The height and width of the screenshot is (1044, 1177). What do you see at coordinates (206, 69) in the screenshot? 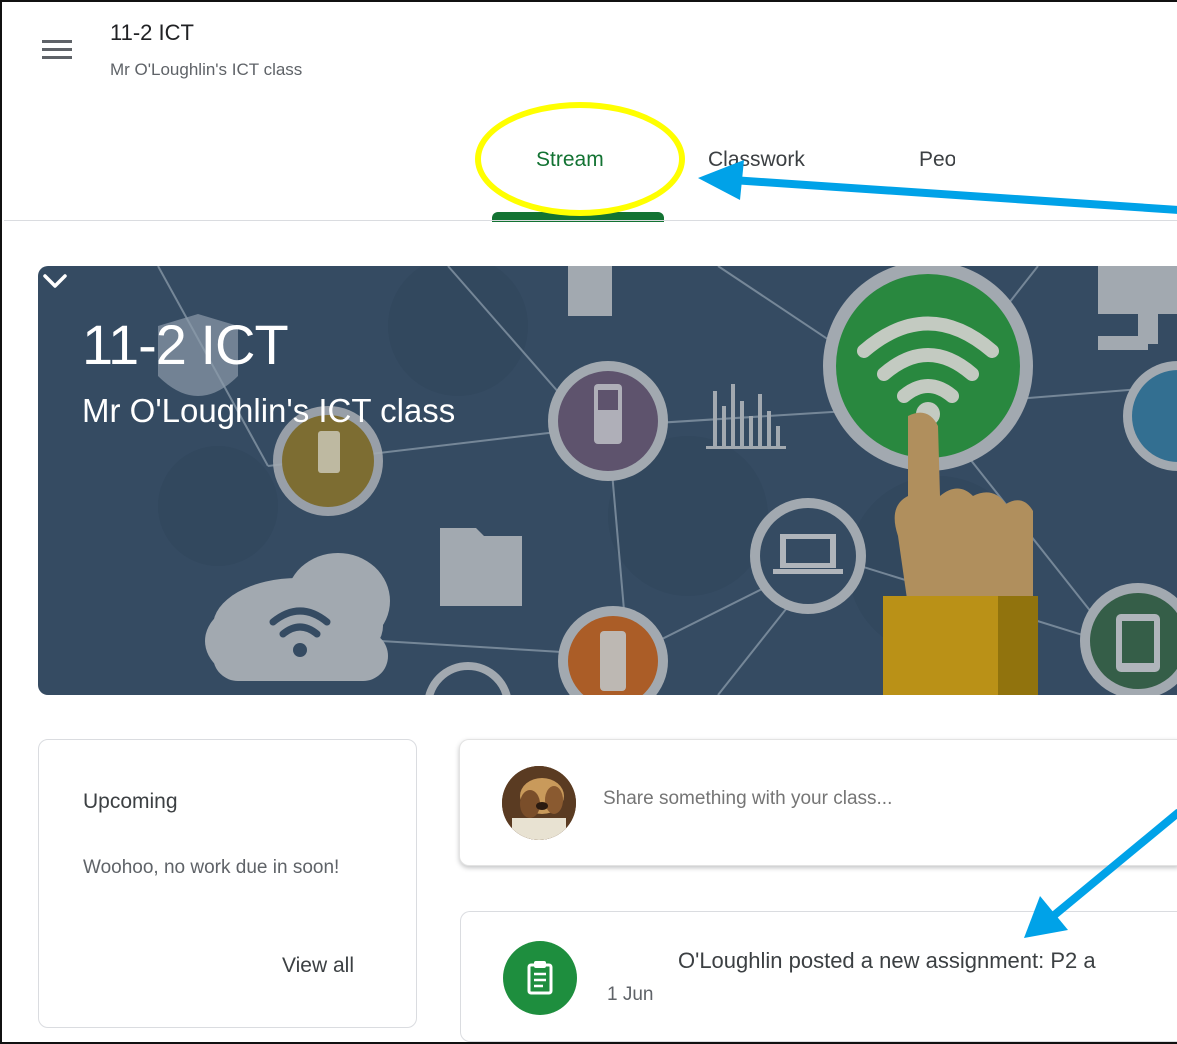
I see `class-section: Mr O'Loughlin's ICT class` at bounding box center [206, 69].